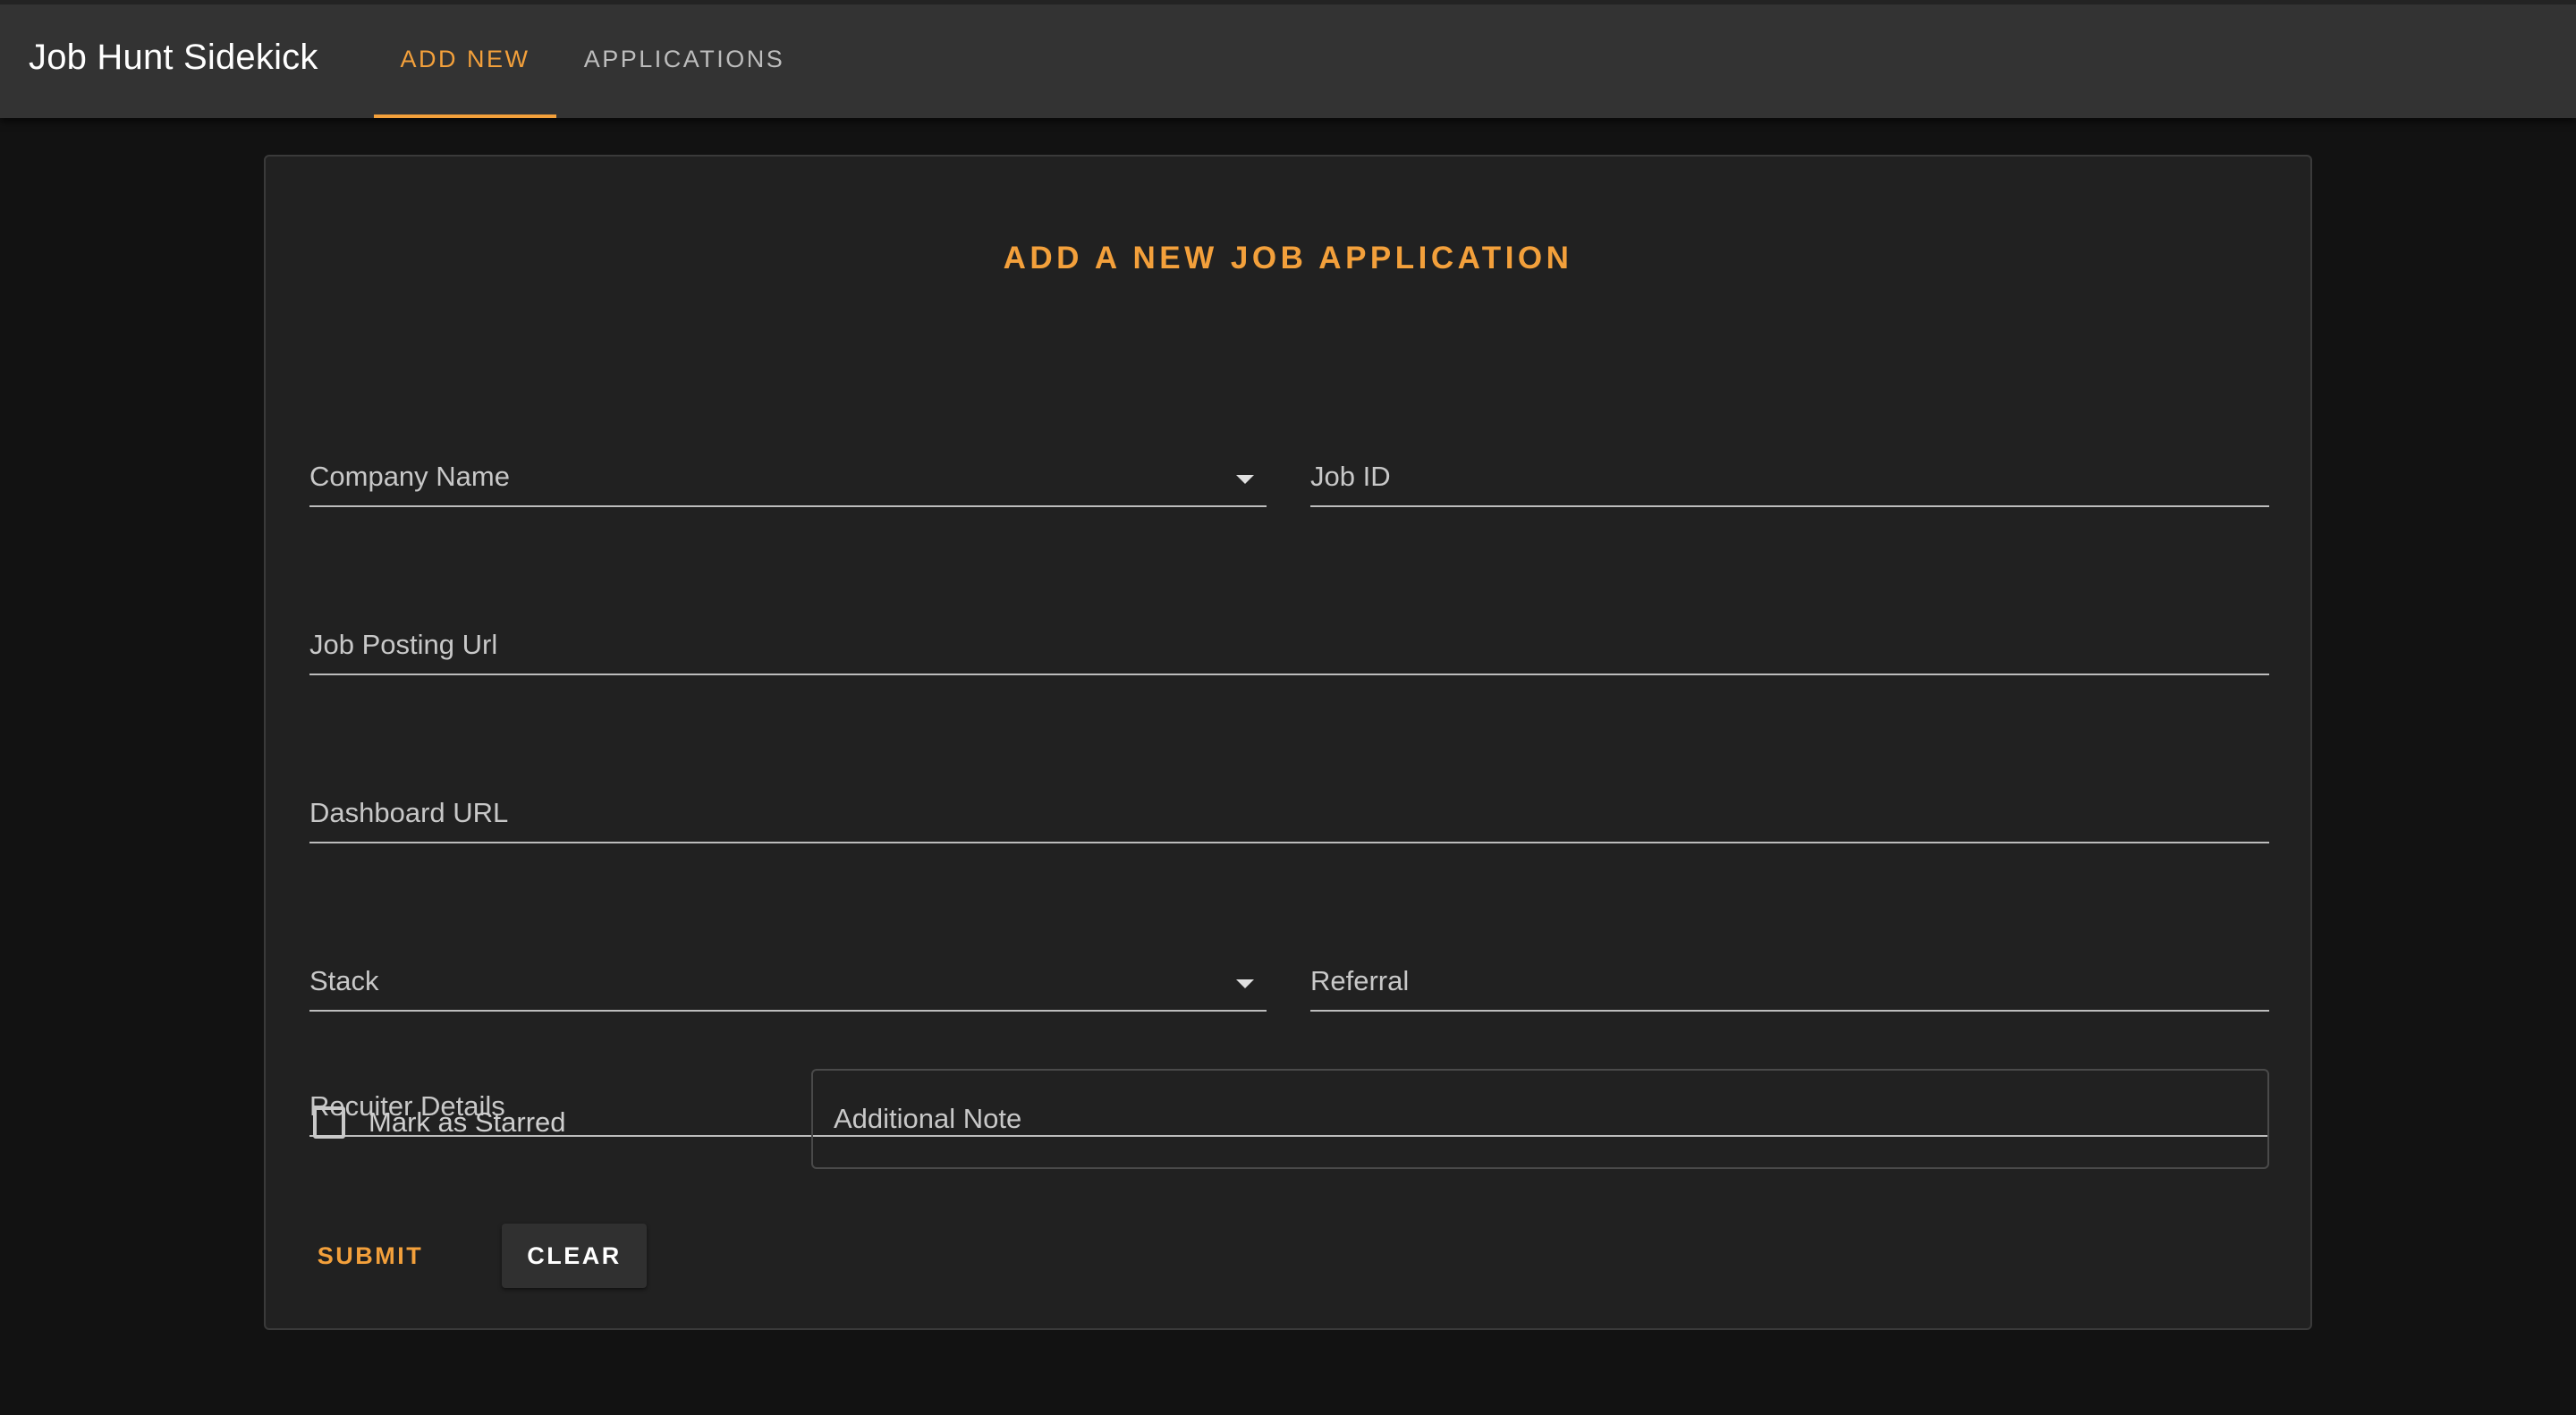  What do you see at coordinates (788, 987) in the screenshot?
I see `stack-select: Stack` at bounding box center [788, 987].